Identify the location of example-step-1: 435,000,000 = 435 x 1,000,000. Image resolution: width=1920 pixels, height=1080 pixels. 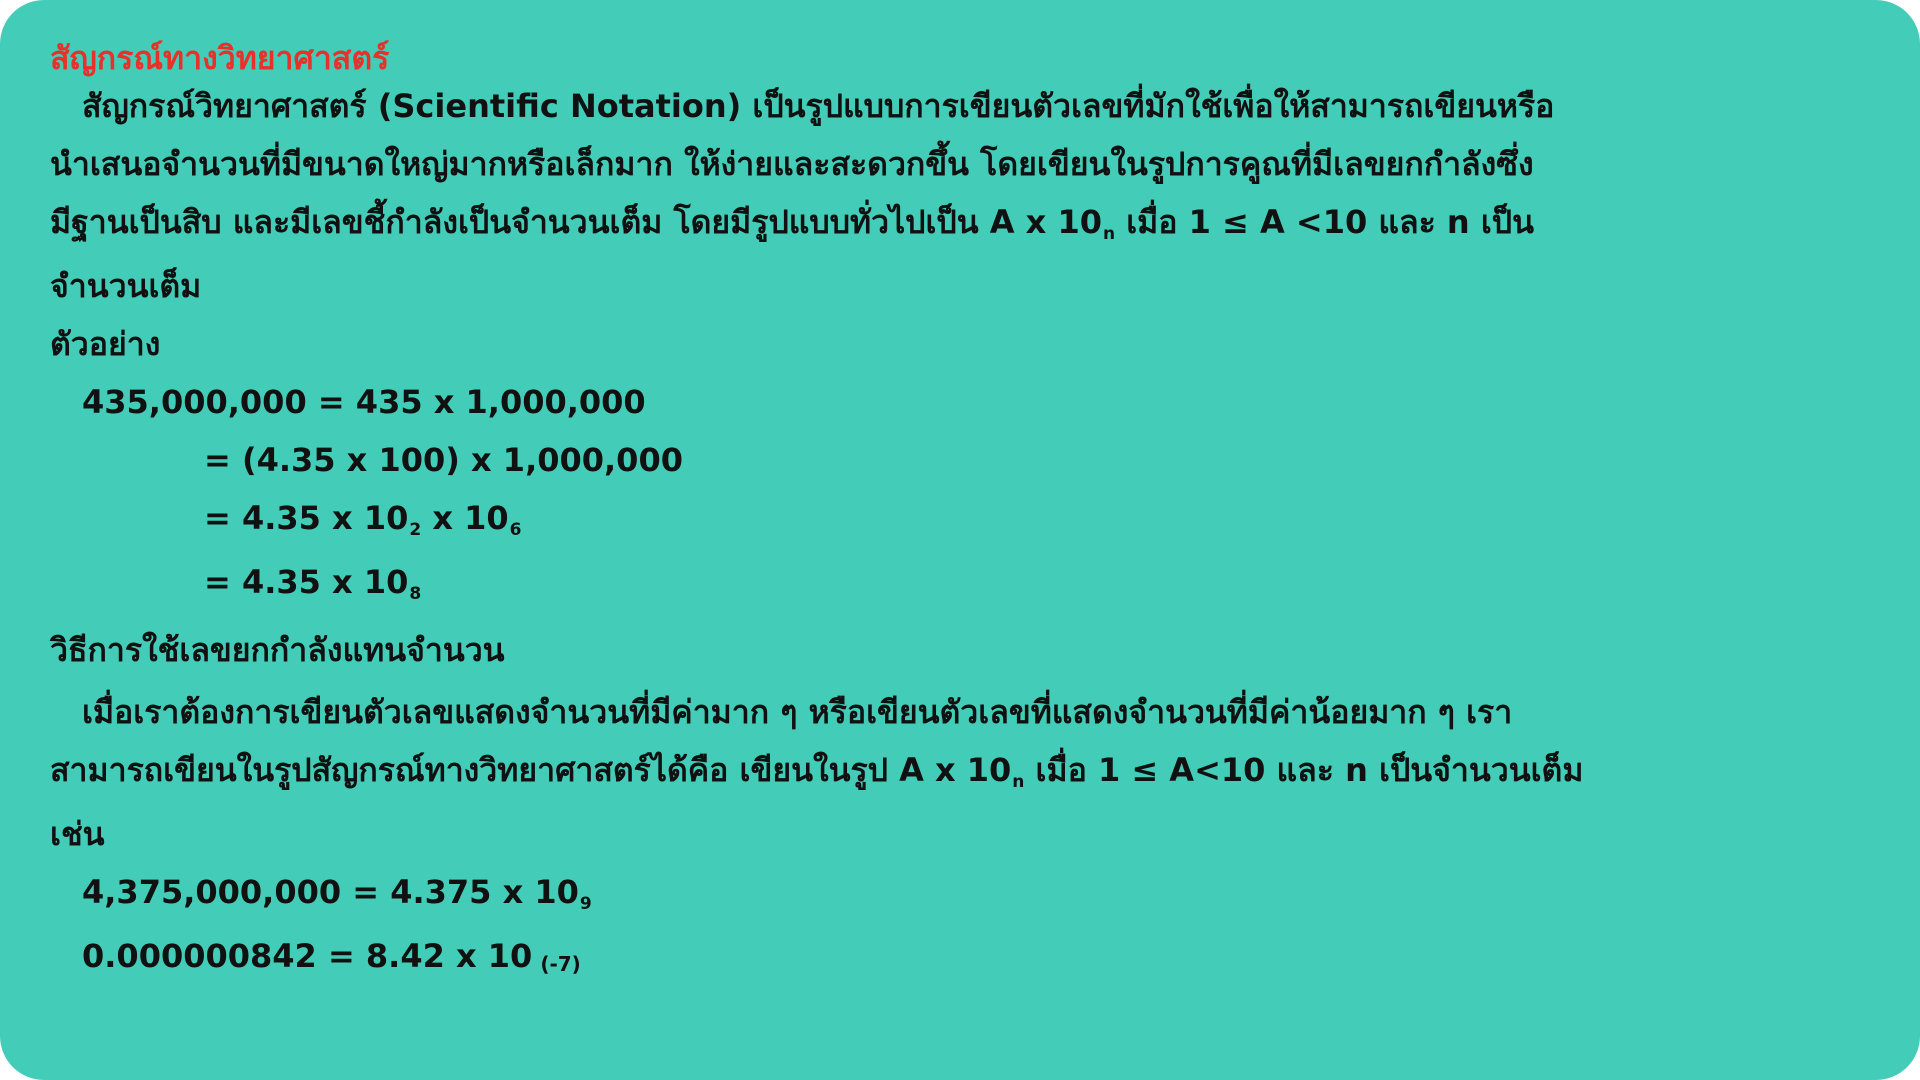
(364, 402).